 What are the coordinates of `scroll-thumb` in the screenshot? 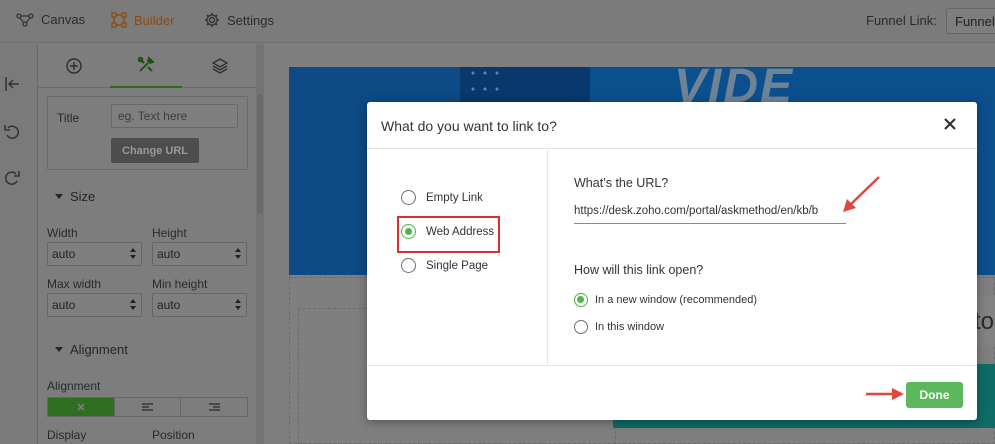 It's located at (260, 154).